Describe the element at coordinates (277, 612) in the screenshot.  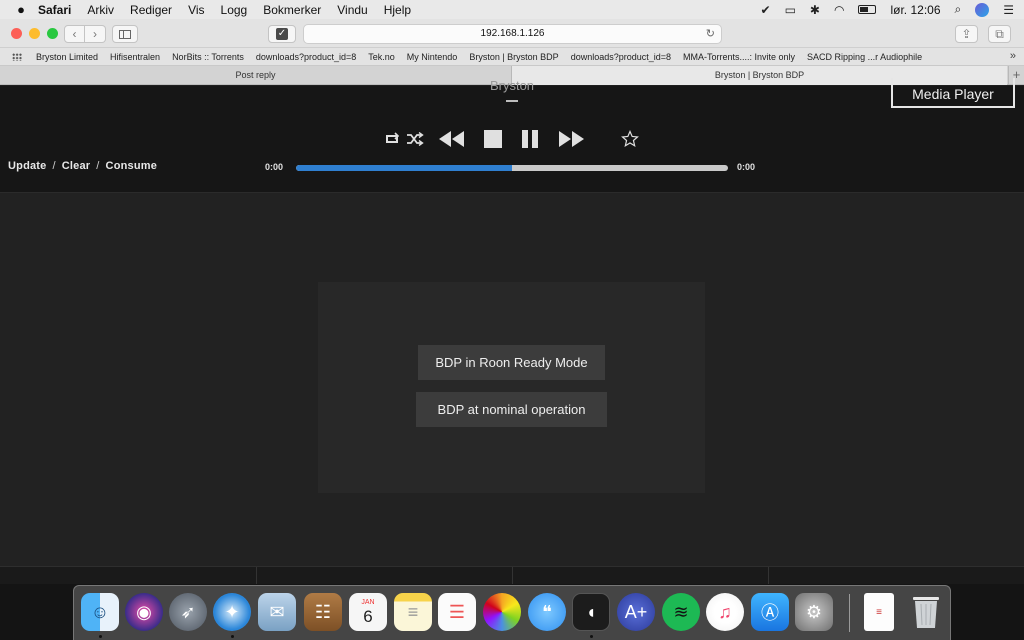
I see `mail-icon: ✉` at that location.